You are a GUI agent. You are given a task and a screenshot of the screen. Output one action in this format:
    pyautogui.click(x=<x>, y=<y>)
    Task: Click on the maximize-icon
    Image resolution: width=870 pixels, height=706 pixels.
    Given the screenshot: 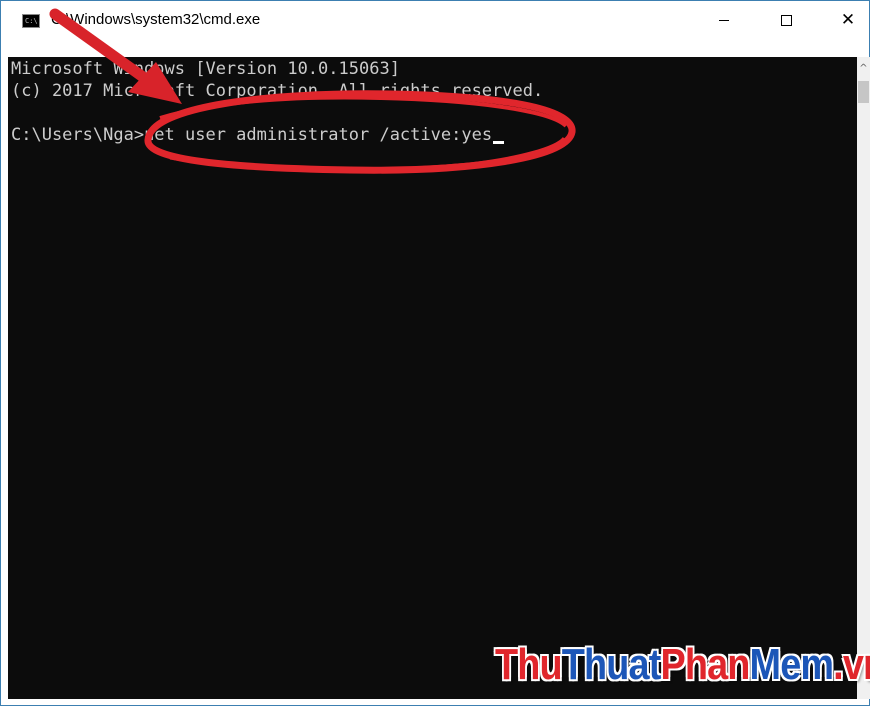 What is the action you would take?
    pyautogui.click(x=786, y=20)
    